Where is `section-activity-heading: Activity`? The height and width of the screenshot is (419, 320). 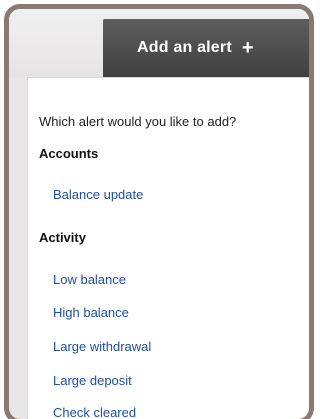
section-activity-heading: Activity is located at coordinates (62, 237).